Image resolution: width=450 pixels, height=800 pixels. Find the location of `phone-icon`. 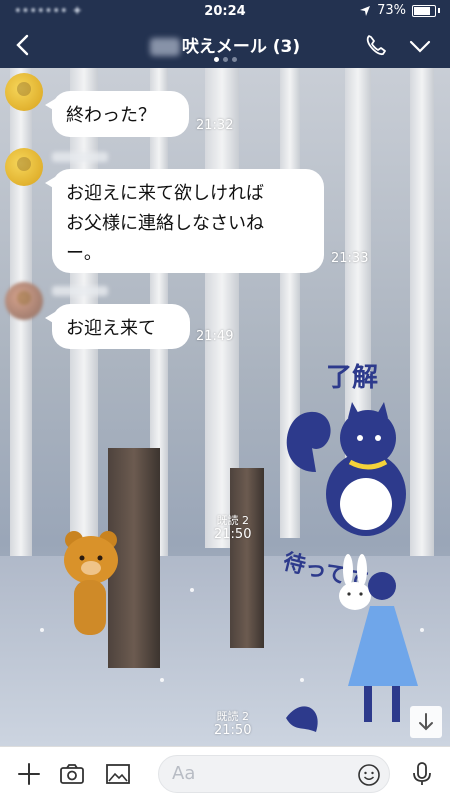

phone-icon is located at coordinates (376, 46).